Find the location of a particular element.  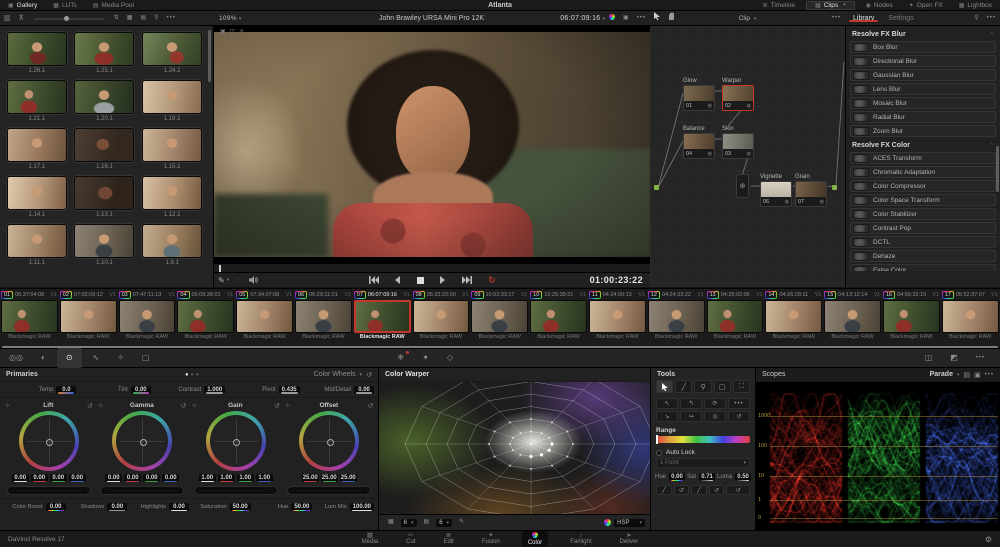

hue-grid-select: 6 ▾ is located at coordinates (408, 522).